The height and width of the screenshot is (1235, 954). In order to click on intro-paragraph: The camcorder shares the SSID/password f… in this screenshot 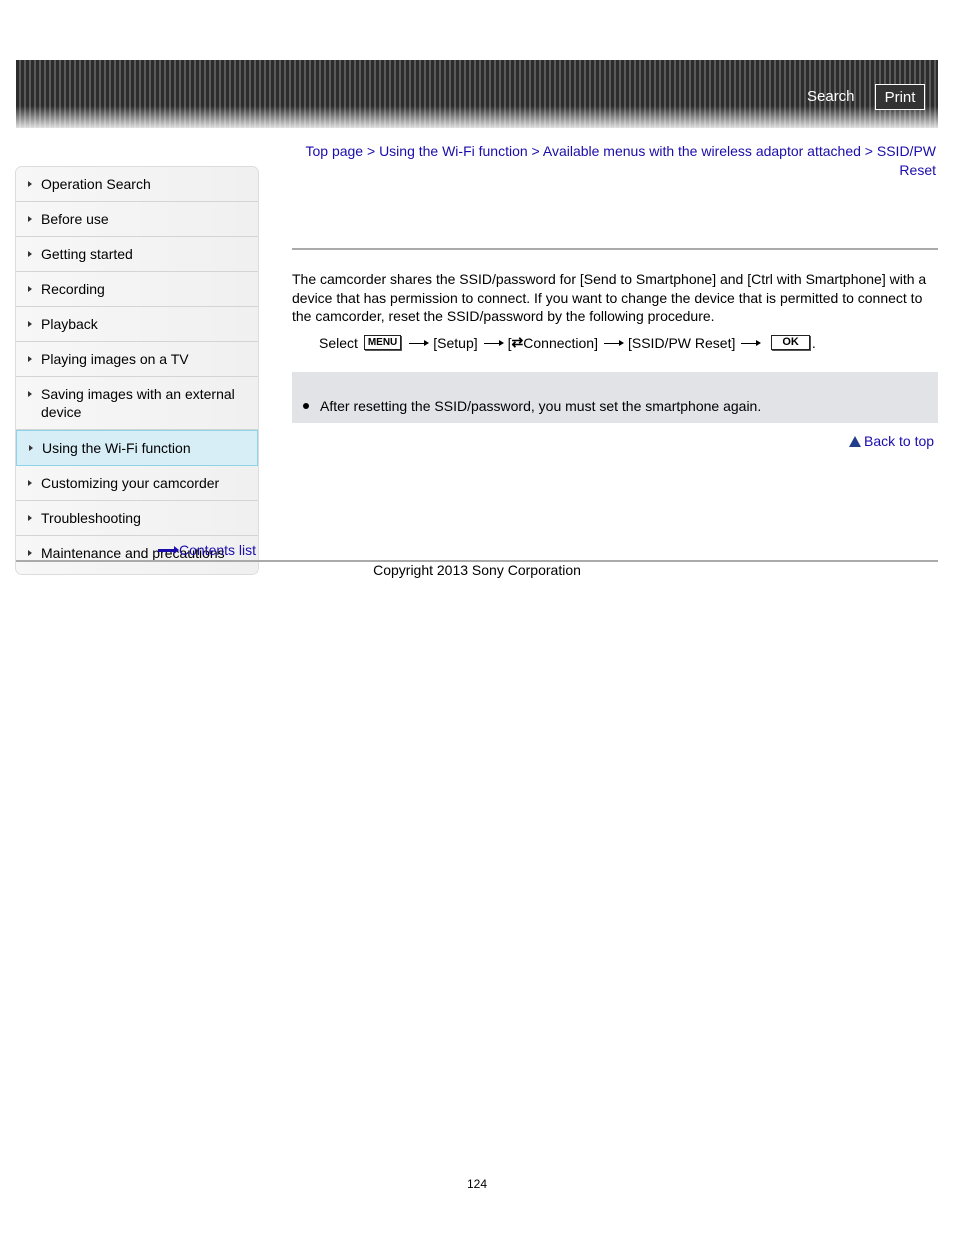, I will do `click(609, 297)`.